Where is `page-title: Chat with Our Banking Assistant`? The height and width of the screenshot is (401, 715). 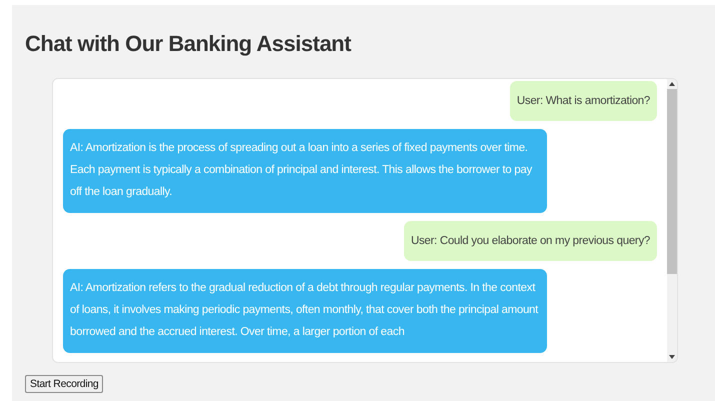 page-title: Chat with Our Banking Assistant is located at coordinates (188, 44).